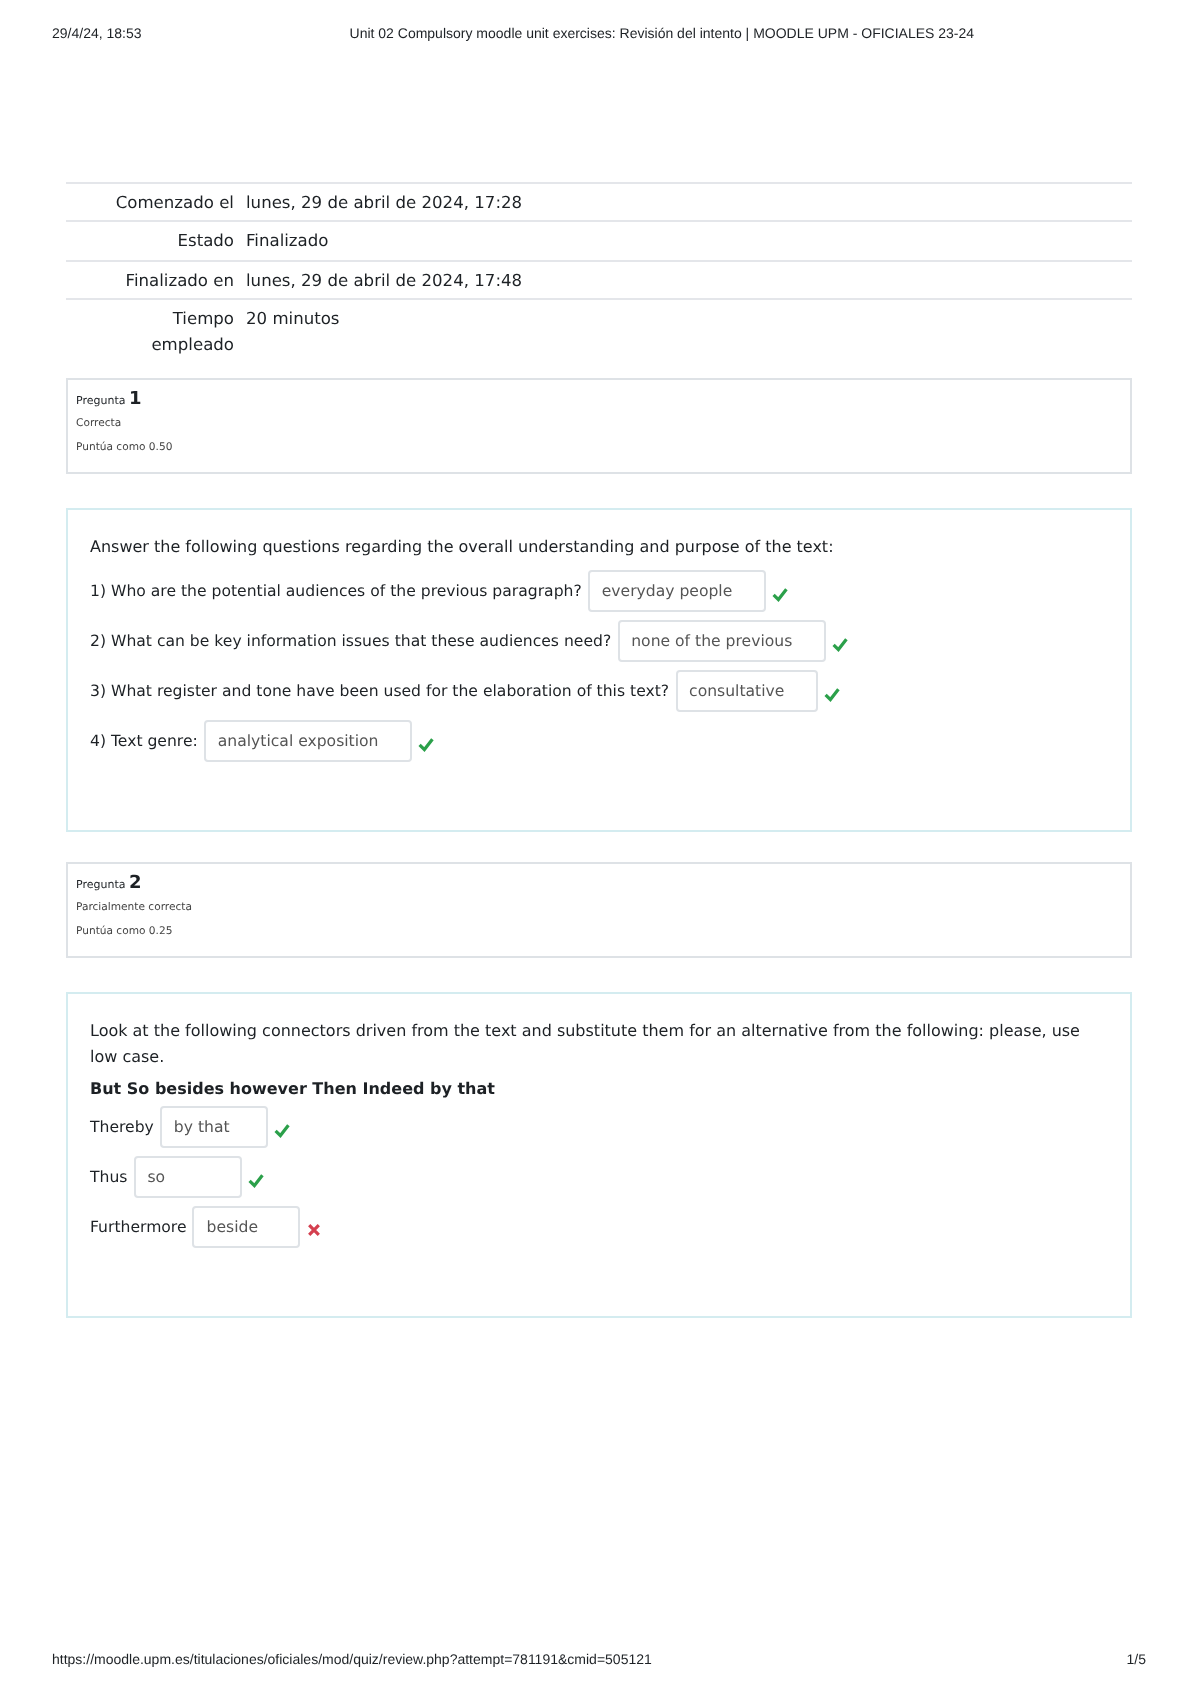 This screenshot has height=1696, width=1198. What do you see at coordinates (463, 548) in the screenshot?
I see `question-text: Answer the following questions regarding the overall understanding and purpose of the text:` at bounding box center [463, 548].